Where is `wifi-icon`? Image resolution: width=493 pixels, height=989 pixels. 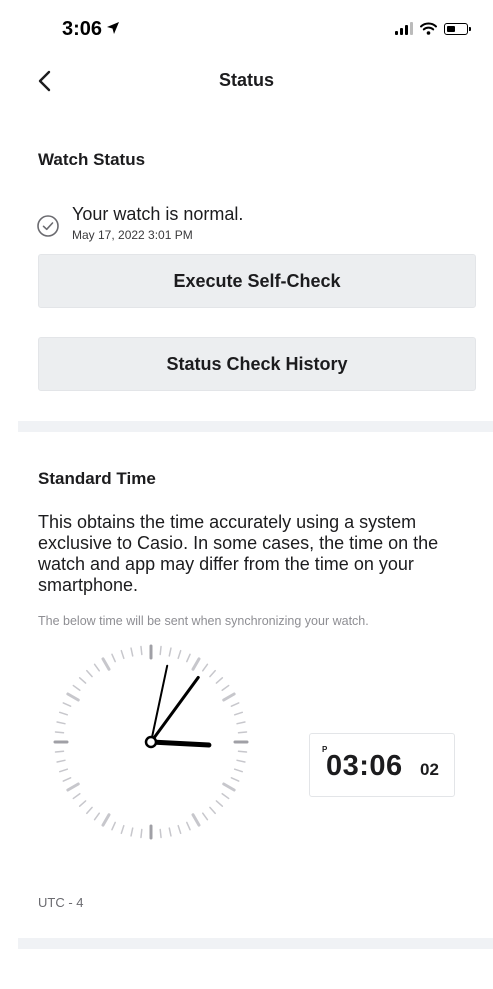 wifi-icon is located at coordinates (428, 28).